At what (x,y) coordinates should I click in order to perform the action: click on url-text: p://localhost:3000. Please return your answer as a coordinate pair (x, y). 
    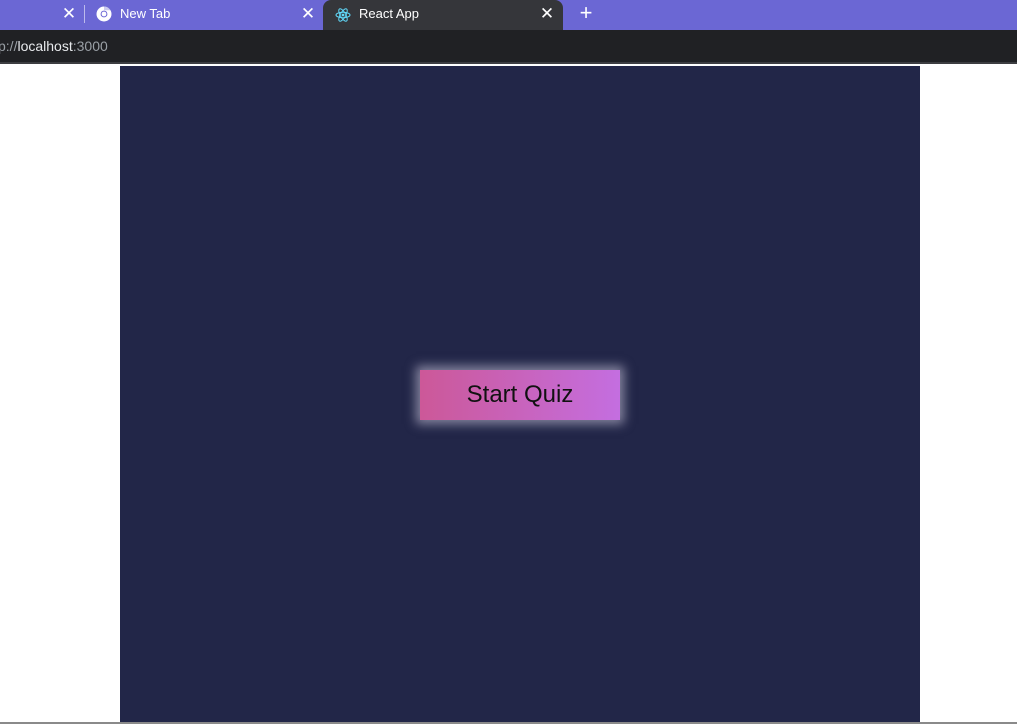
    Looking at the image, I should click on (54, 46).